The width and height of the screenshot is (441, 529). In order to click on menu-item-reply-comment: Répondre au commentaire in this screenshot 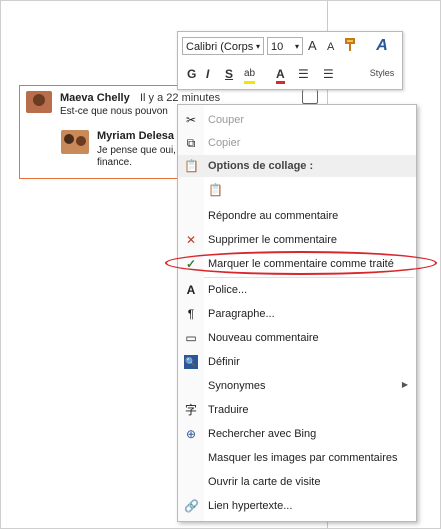, I will do `click(297, 216)`.